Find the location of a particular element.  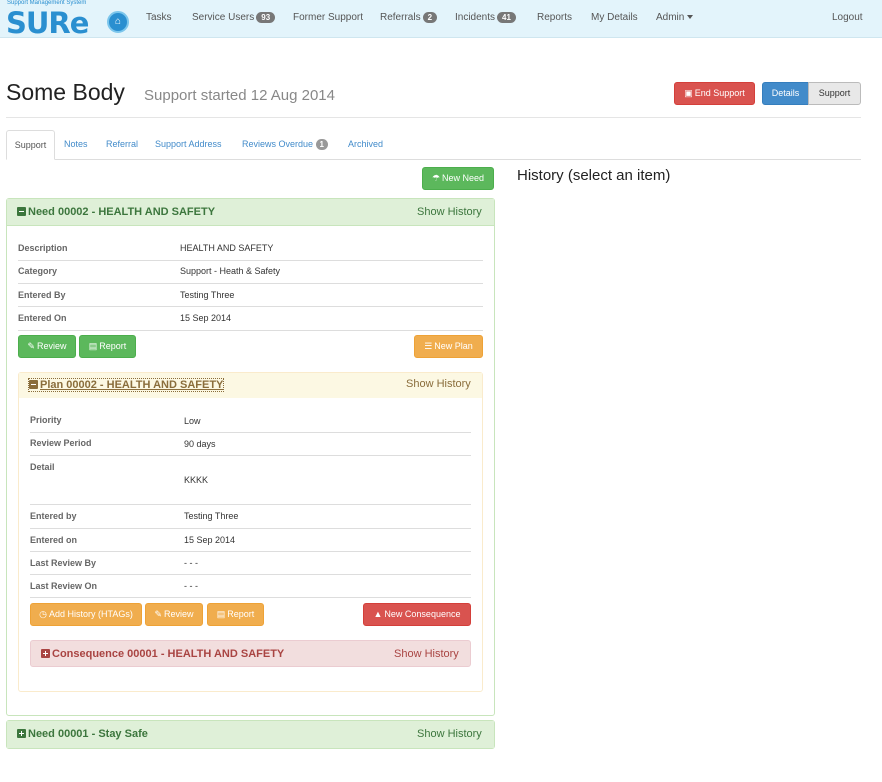

tab-notes: Notes is located at coordinates (76, 144).